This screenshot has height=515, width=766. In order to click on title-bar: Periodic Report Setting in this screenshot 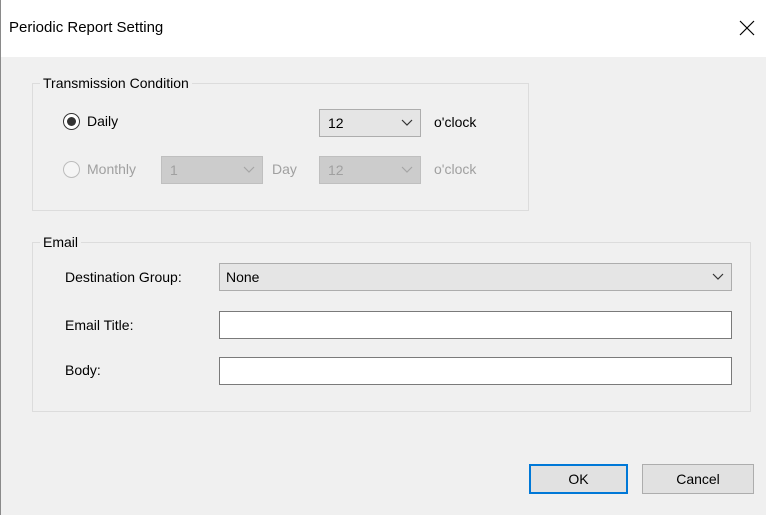, I will do `click(383, 28)`.